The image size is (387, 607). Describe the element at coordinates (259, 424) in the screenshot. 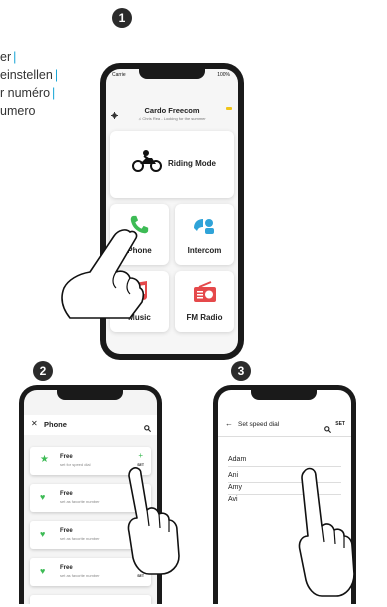

I see `phone-3-title: Set speed dial` at that location.